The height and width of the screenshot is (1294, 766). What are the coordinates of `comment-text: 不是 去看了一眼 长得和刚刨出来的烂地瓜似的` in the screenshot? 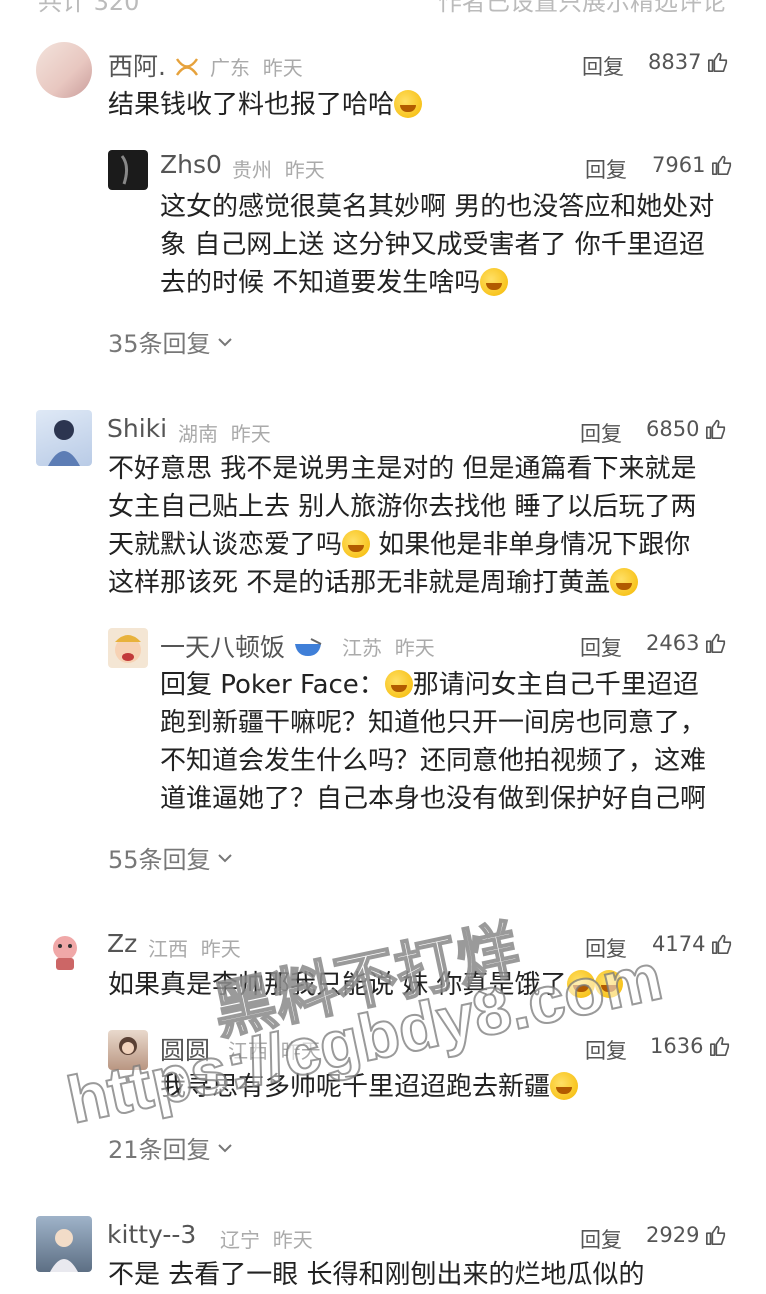 It's located at (376, 1275).